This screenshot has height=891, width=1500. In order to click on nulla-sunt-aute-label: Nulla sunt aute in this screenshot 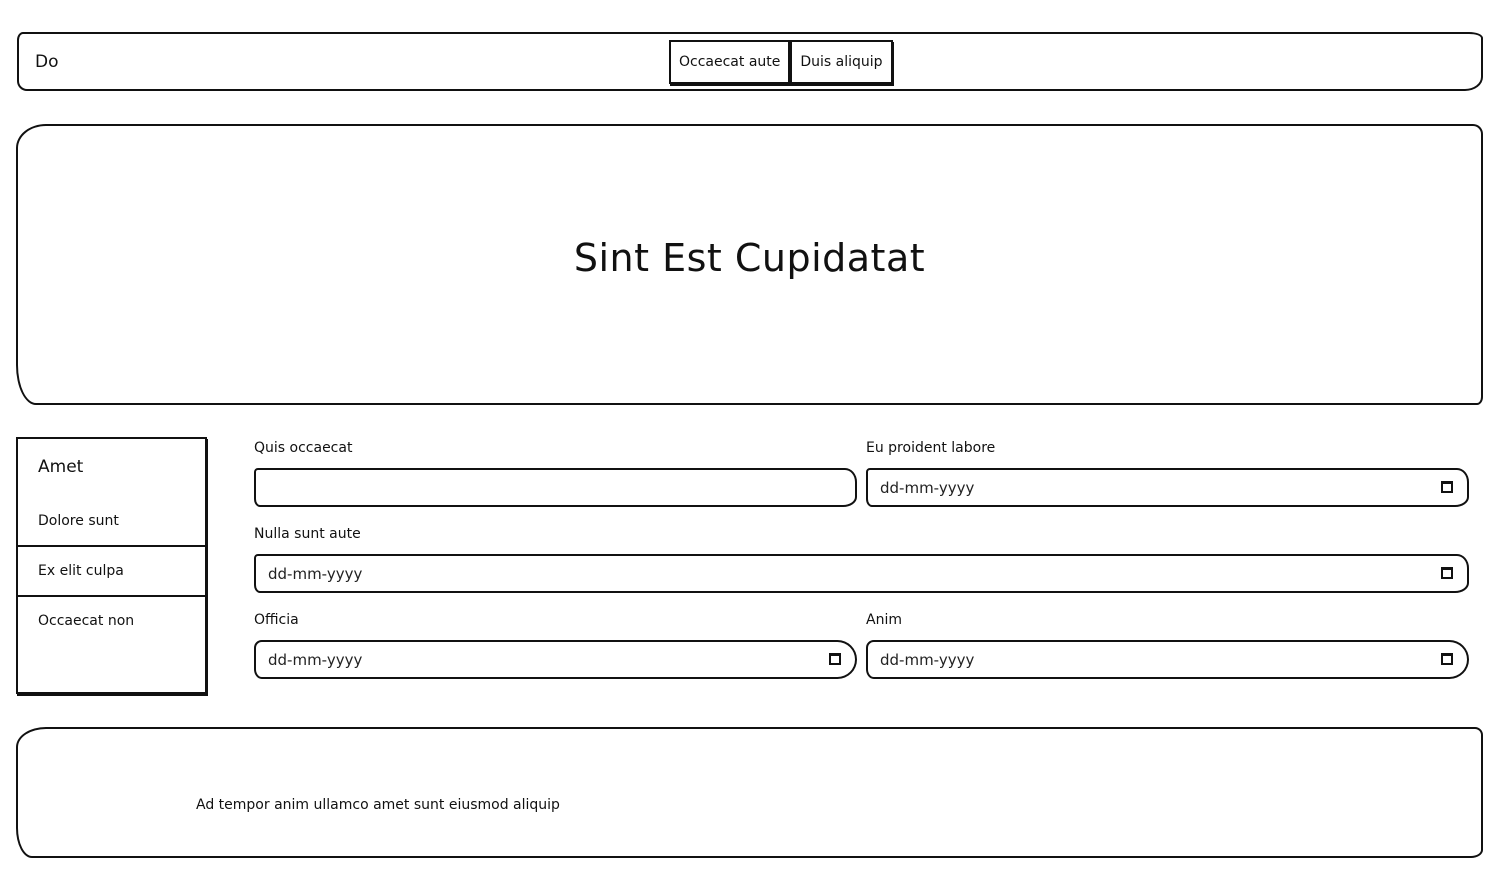, I will do `click(307, 534)`.